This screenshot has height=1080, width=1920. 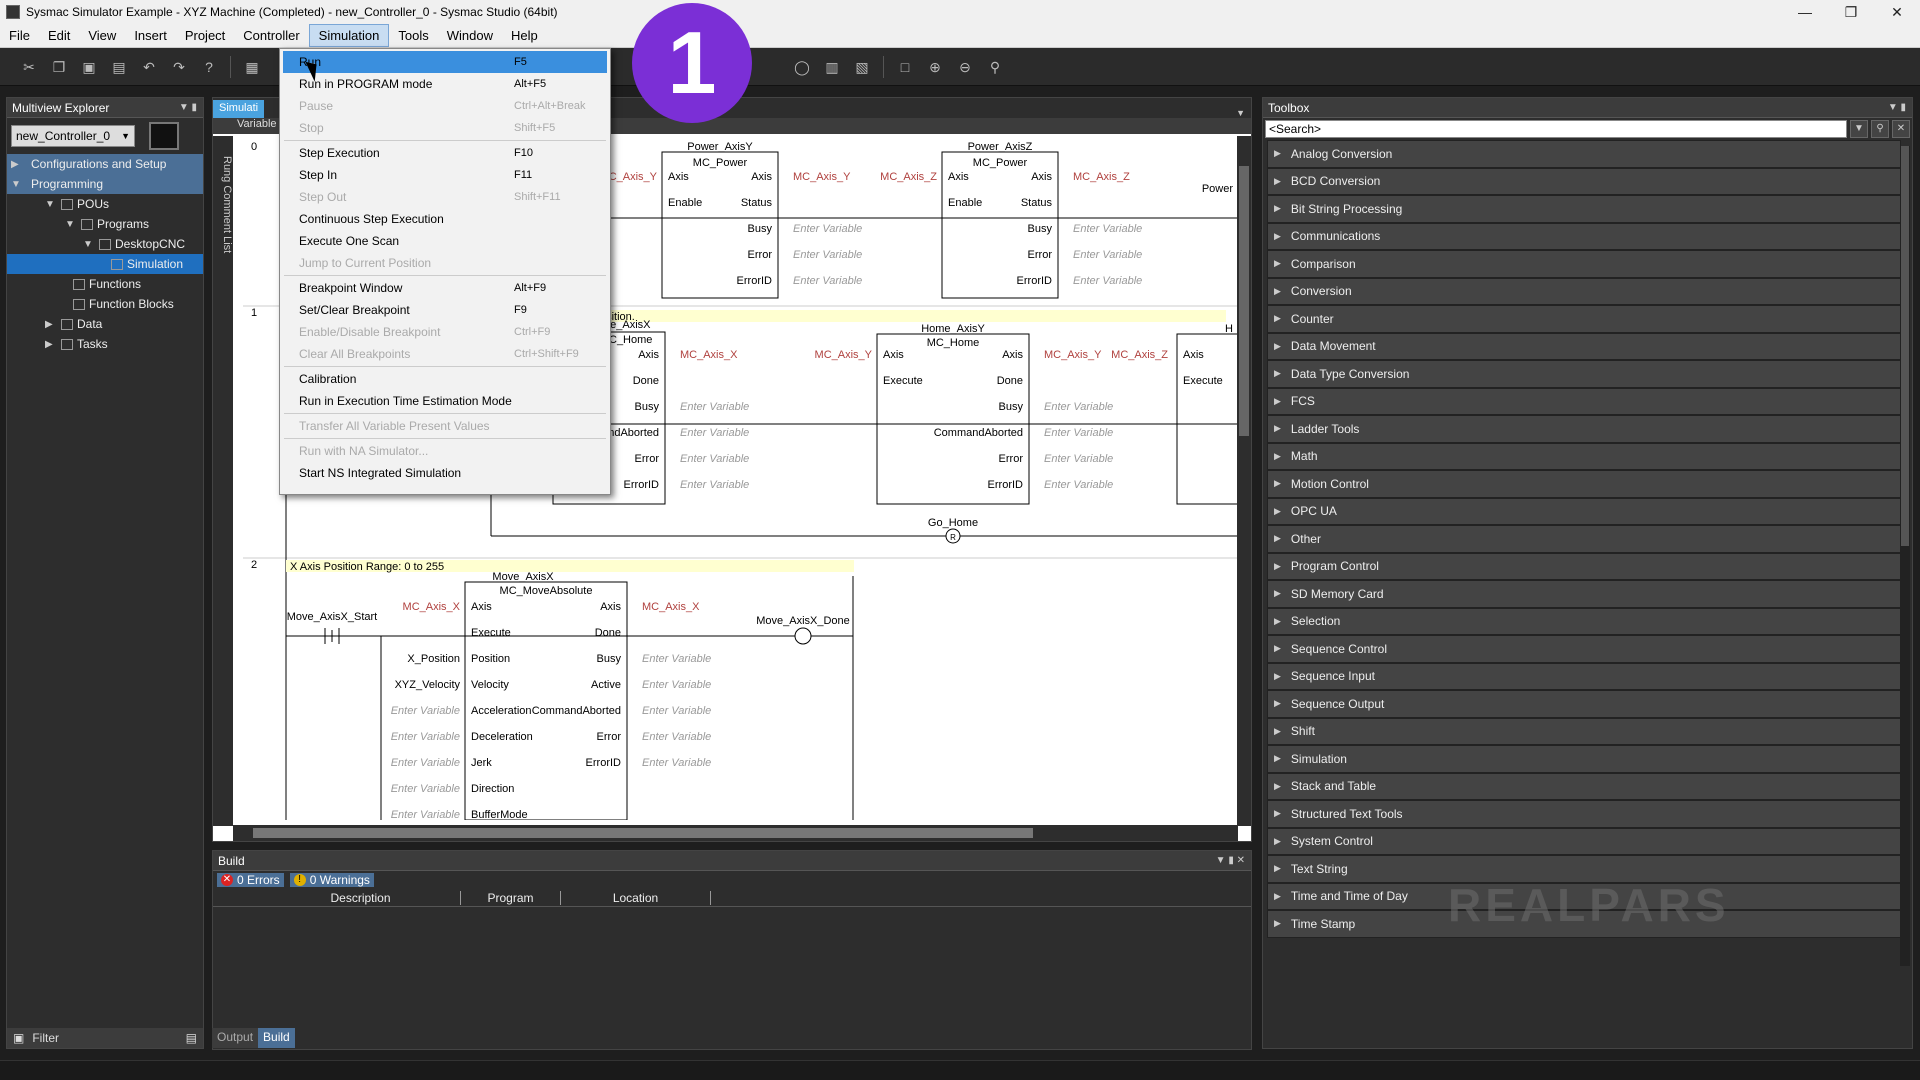 I want to click on cut-icon: ✂, so click(x=29, y=67).